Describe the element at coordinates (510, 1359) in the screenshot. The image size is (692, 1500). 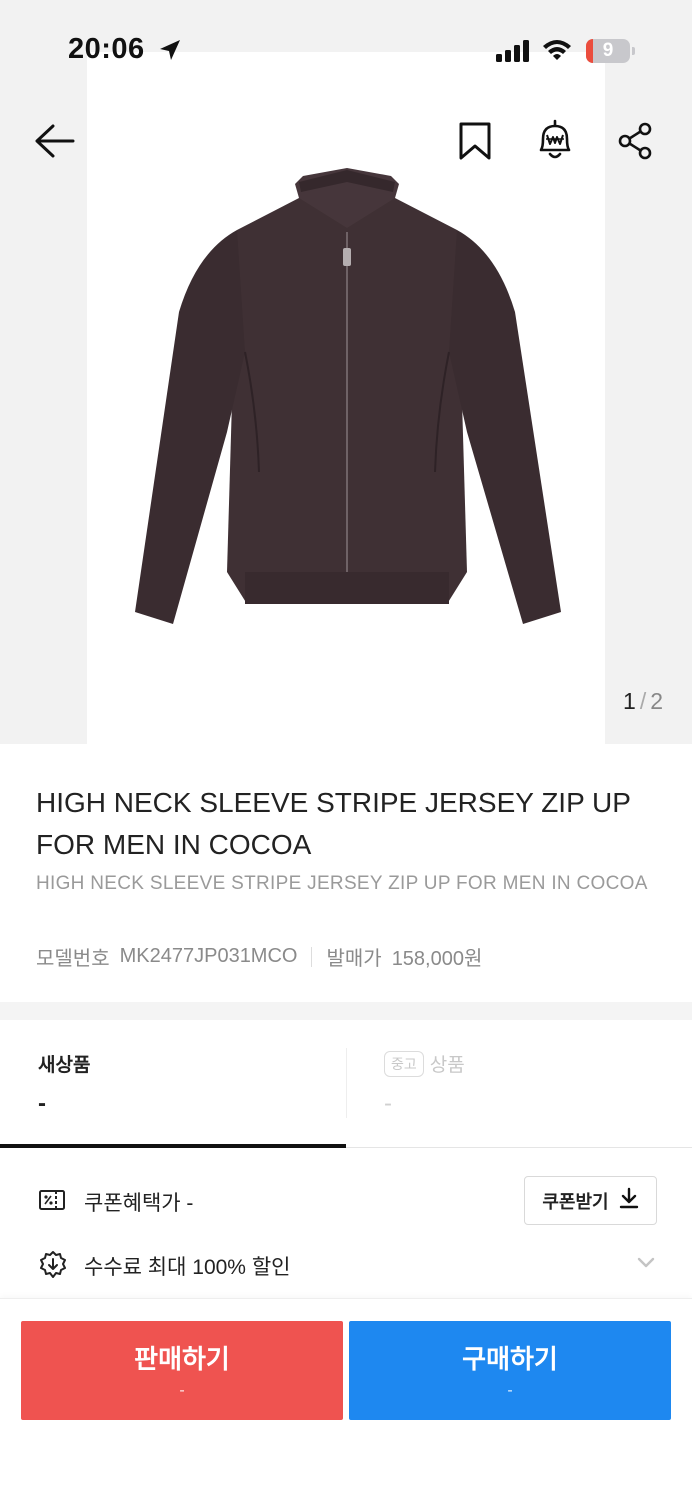
I see `buy-button-label: 구매하기` at that location.